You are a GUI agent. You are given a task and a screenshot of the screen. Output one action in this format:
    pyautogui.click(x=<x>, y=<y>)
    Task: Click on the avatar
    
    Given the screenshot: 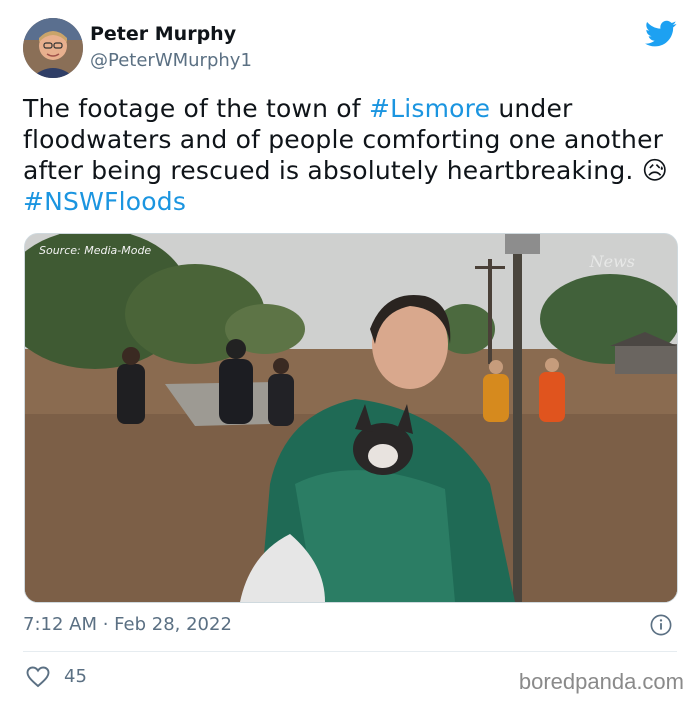 What is the action you would take?
    pyautogui.click(x=53, y=48)
    